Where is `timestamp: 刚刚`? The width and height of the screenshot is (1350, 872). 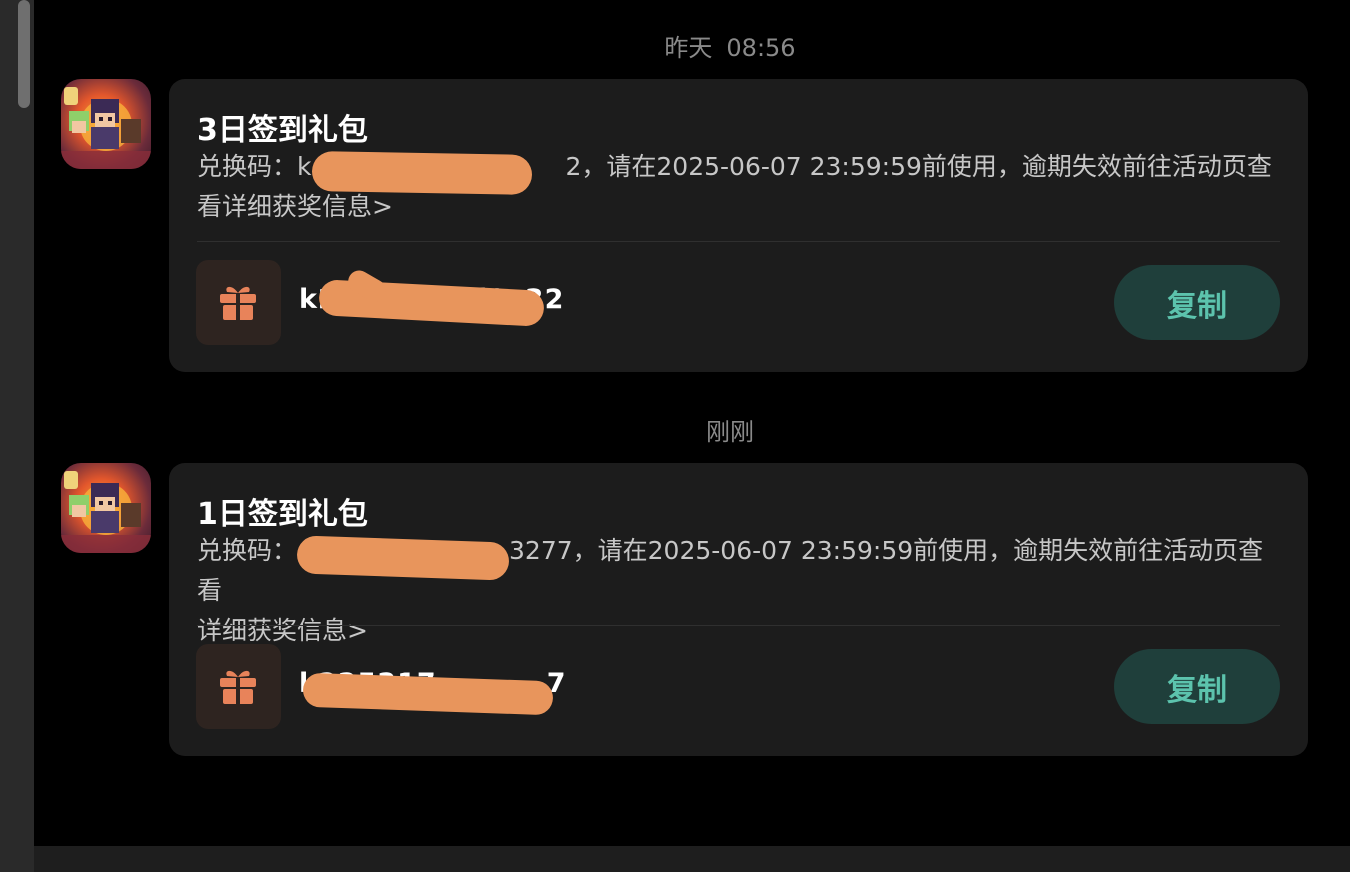 timestamp: 刚刚 is located at coordinates (675, 429).